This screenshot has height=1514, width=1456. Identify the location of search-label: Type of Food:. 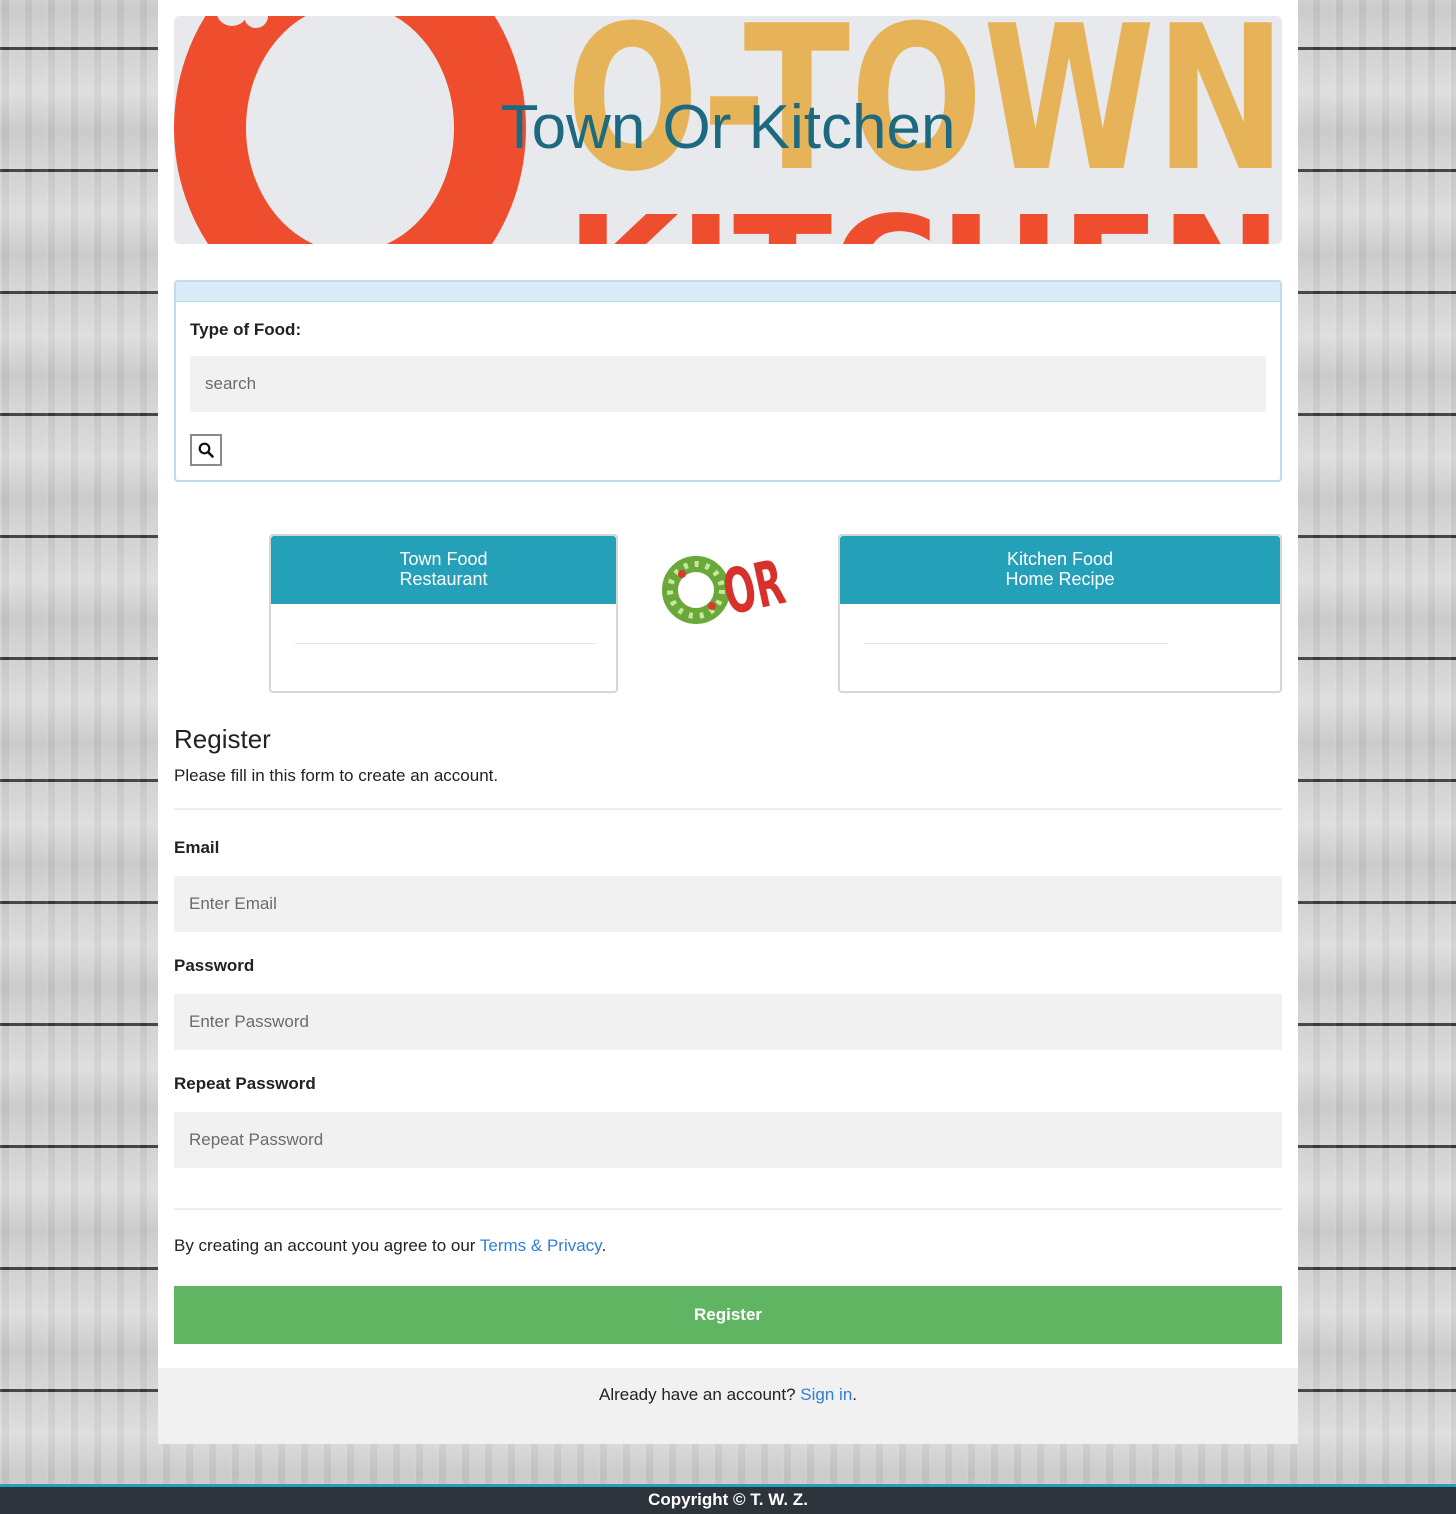
(246, 329).